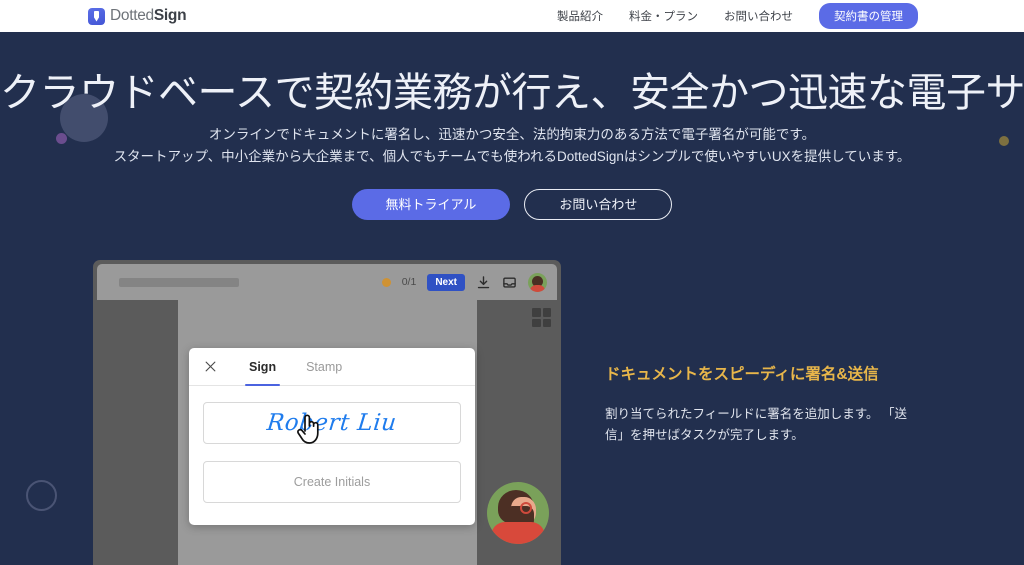 The width and height of the screenshot is (1024, 565). I want to click on tab-sign: Sign, so click(262, 367).